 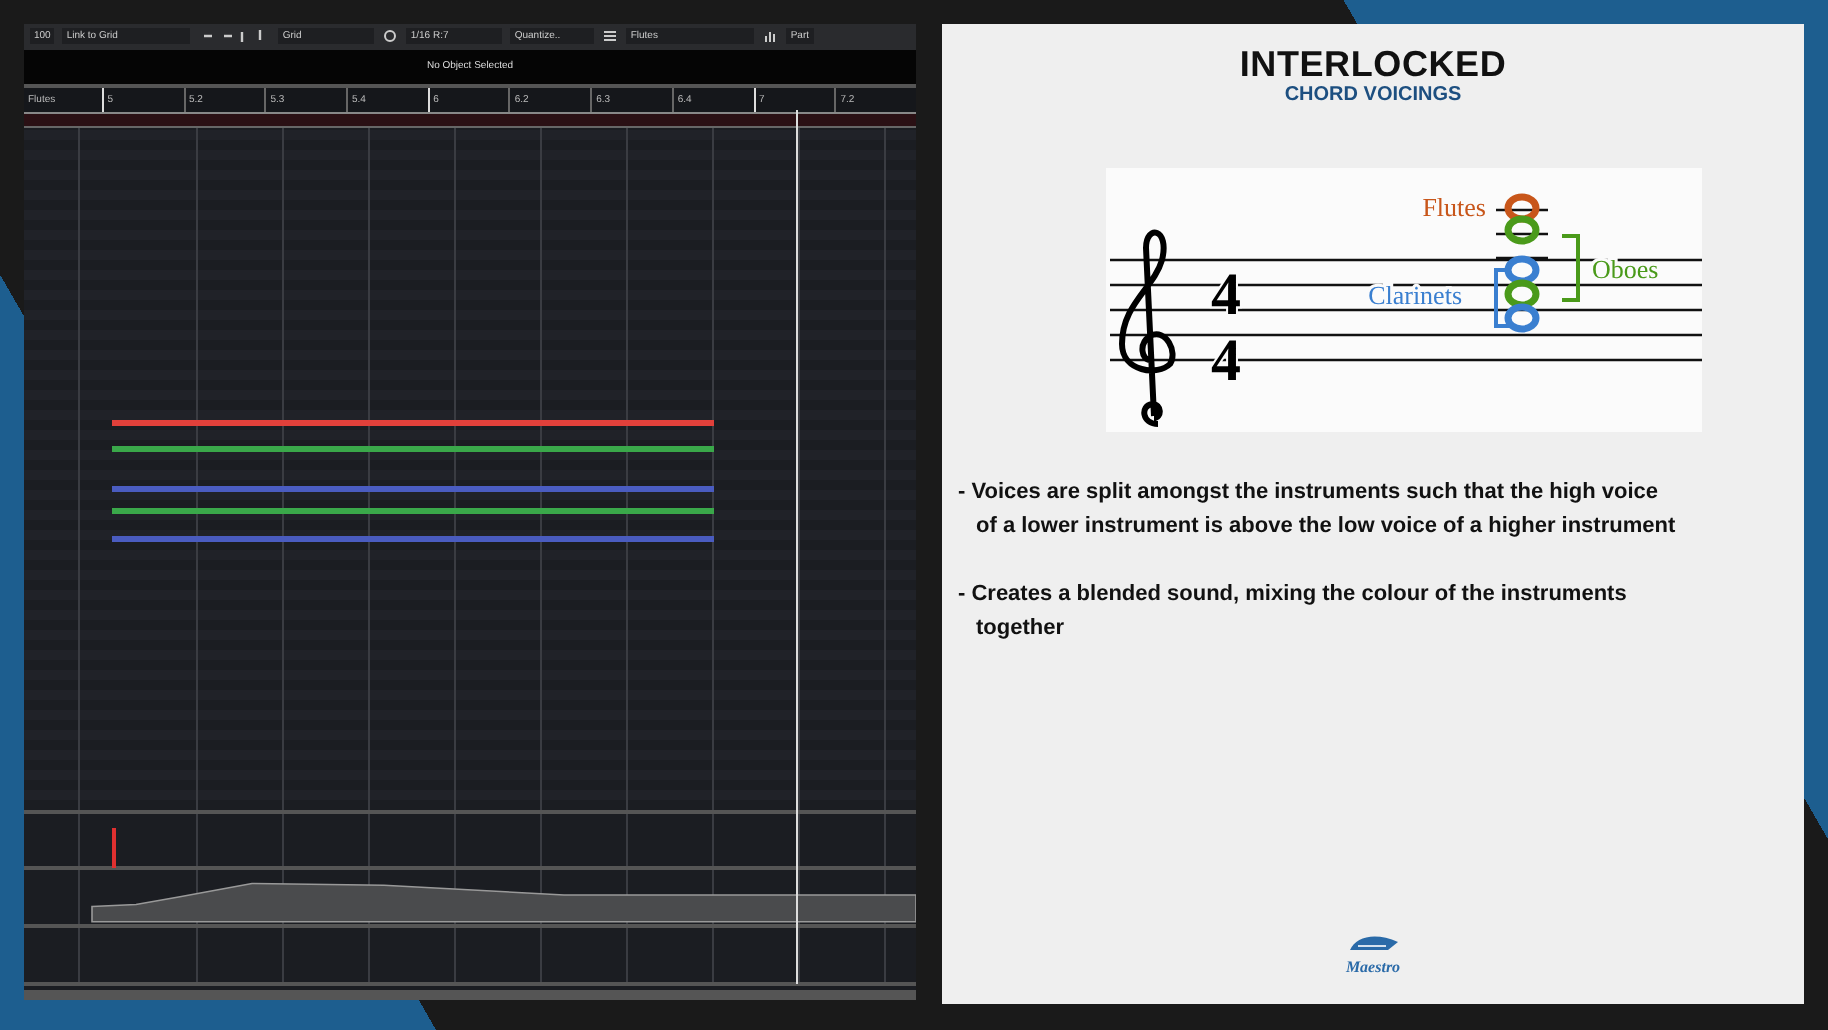 What do you see at coordinates (610, 36) in the screenshot?
I see `list-icon` at bounding box center [610, 36].